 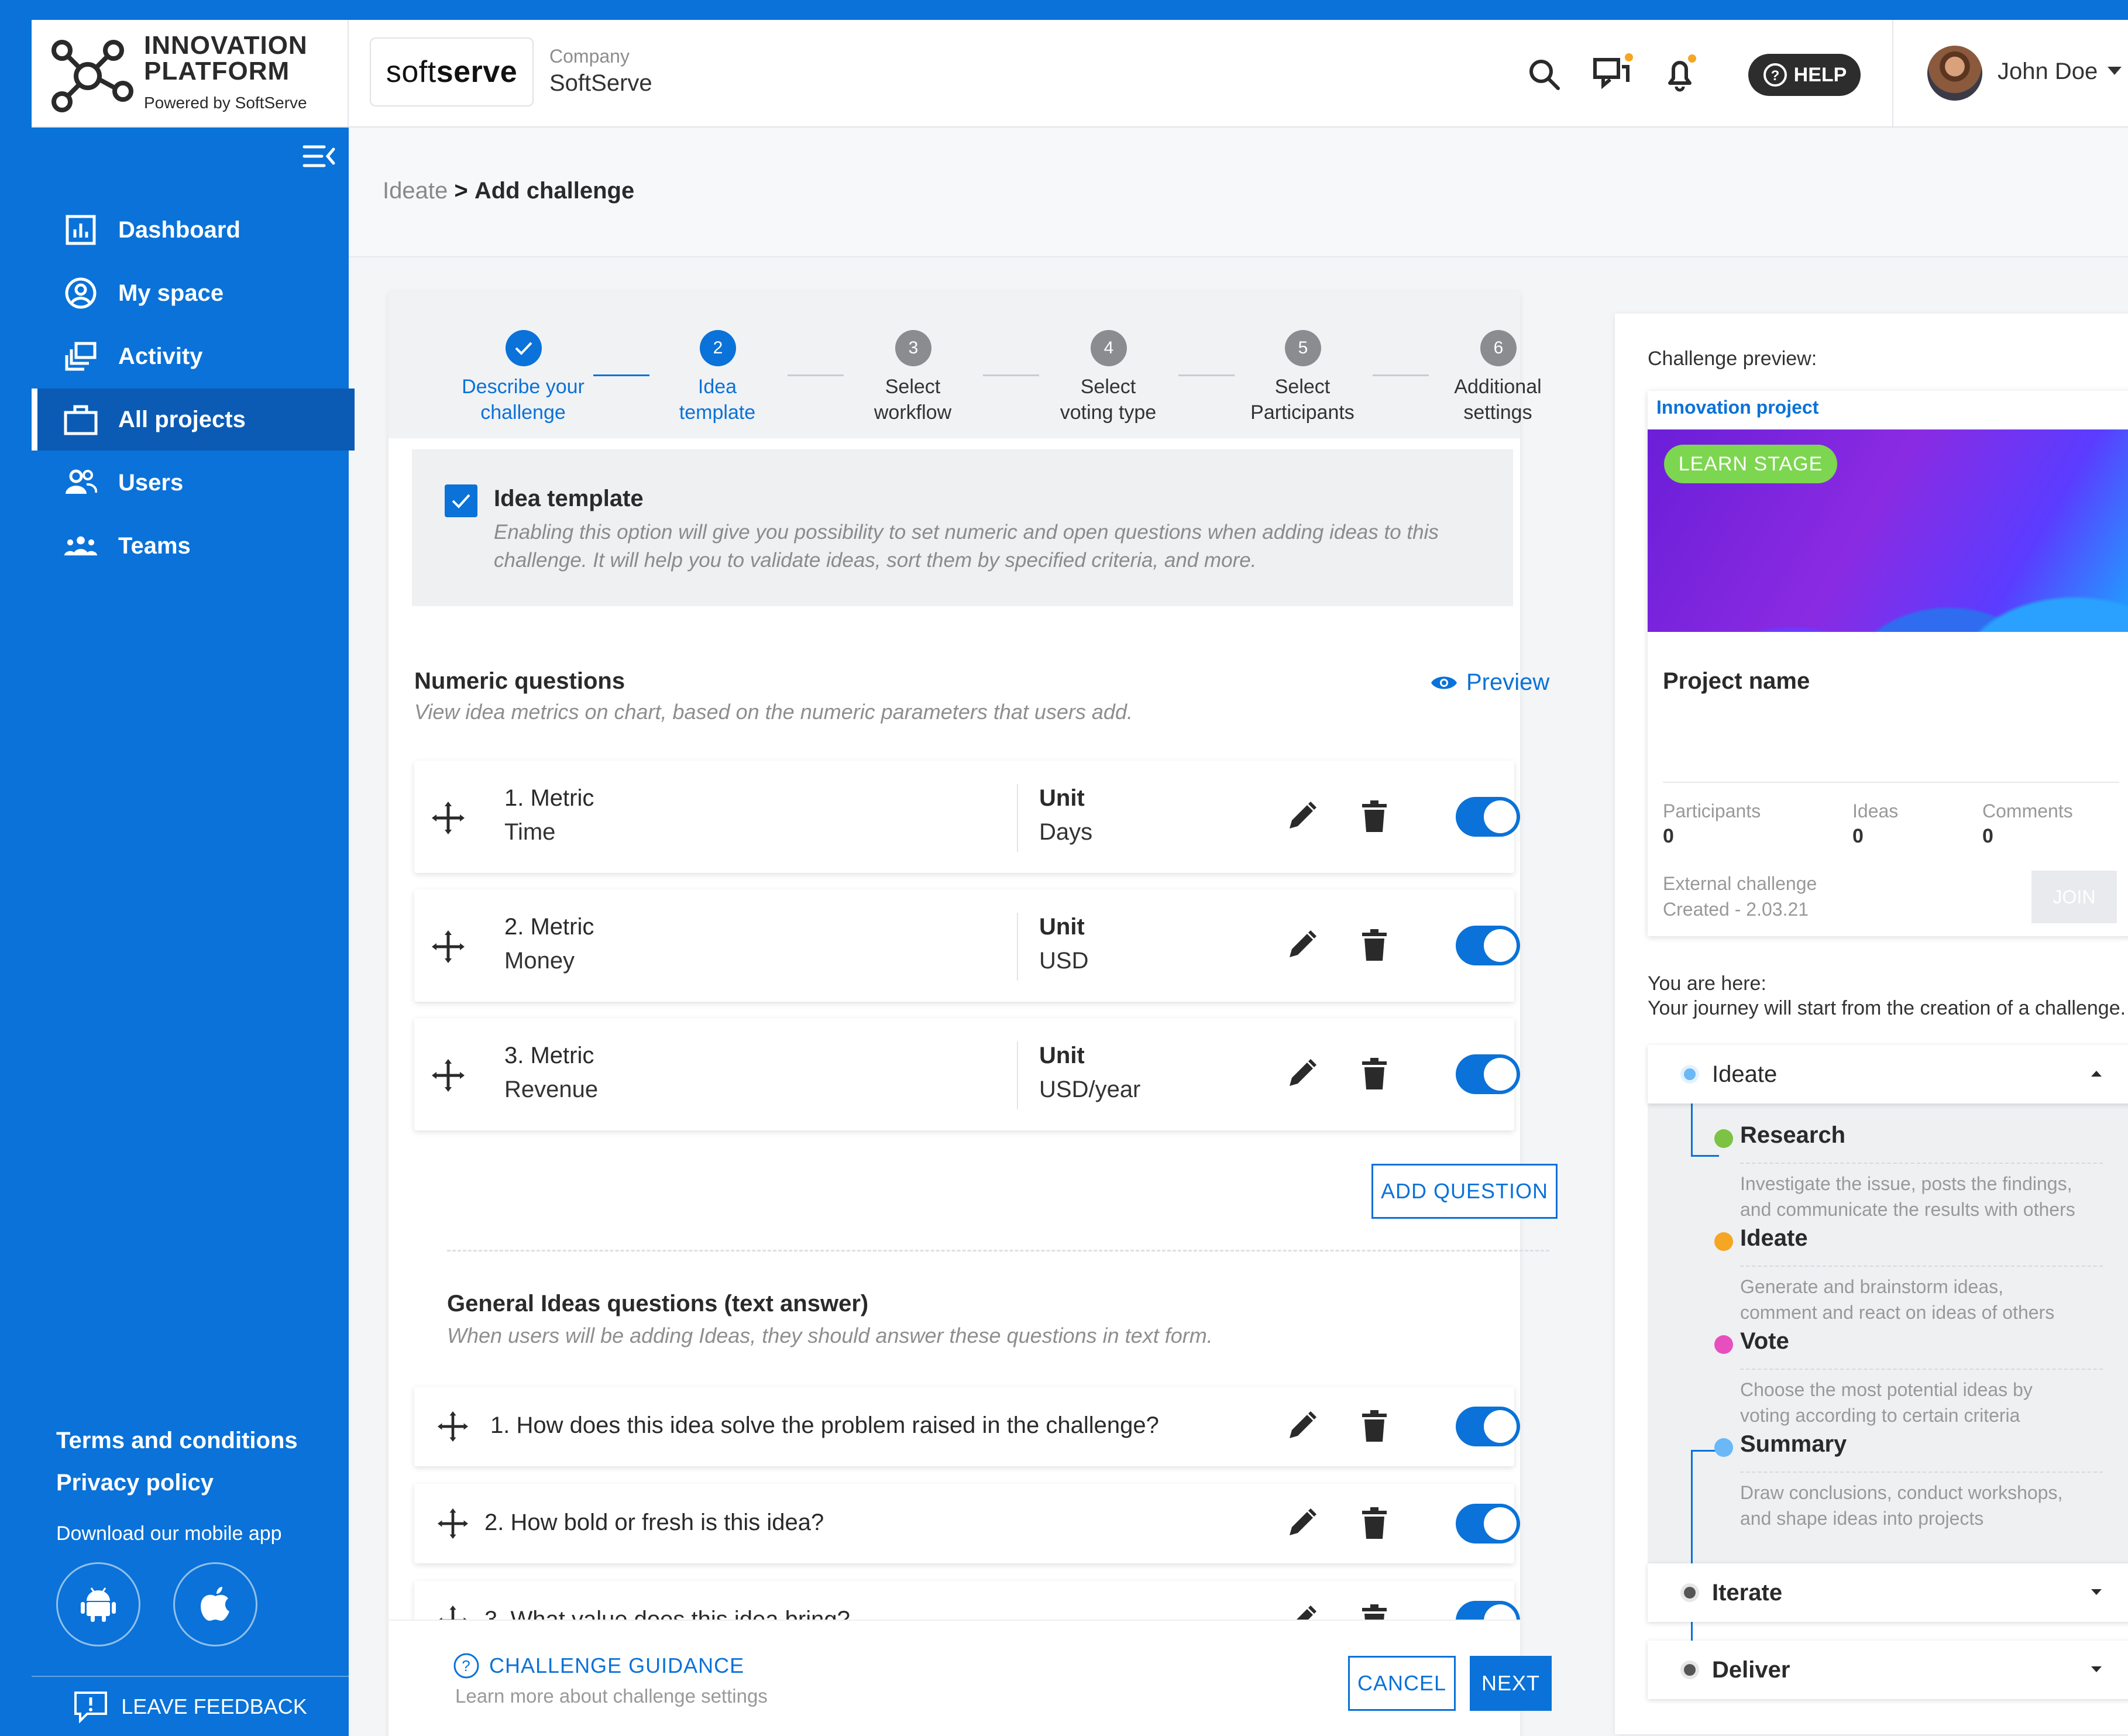 What do you see at coordinates (91, 1707) in the screenshot?
I see `feedback-icon` at bounding box center [91, 1707].